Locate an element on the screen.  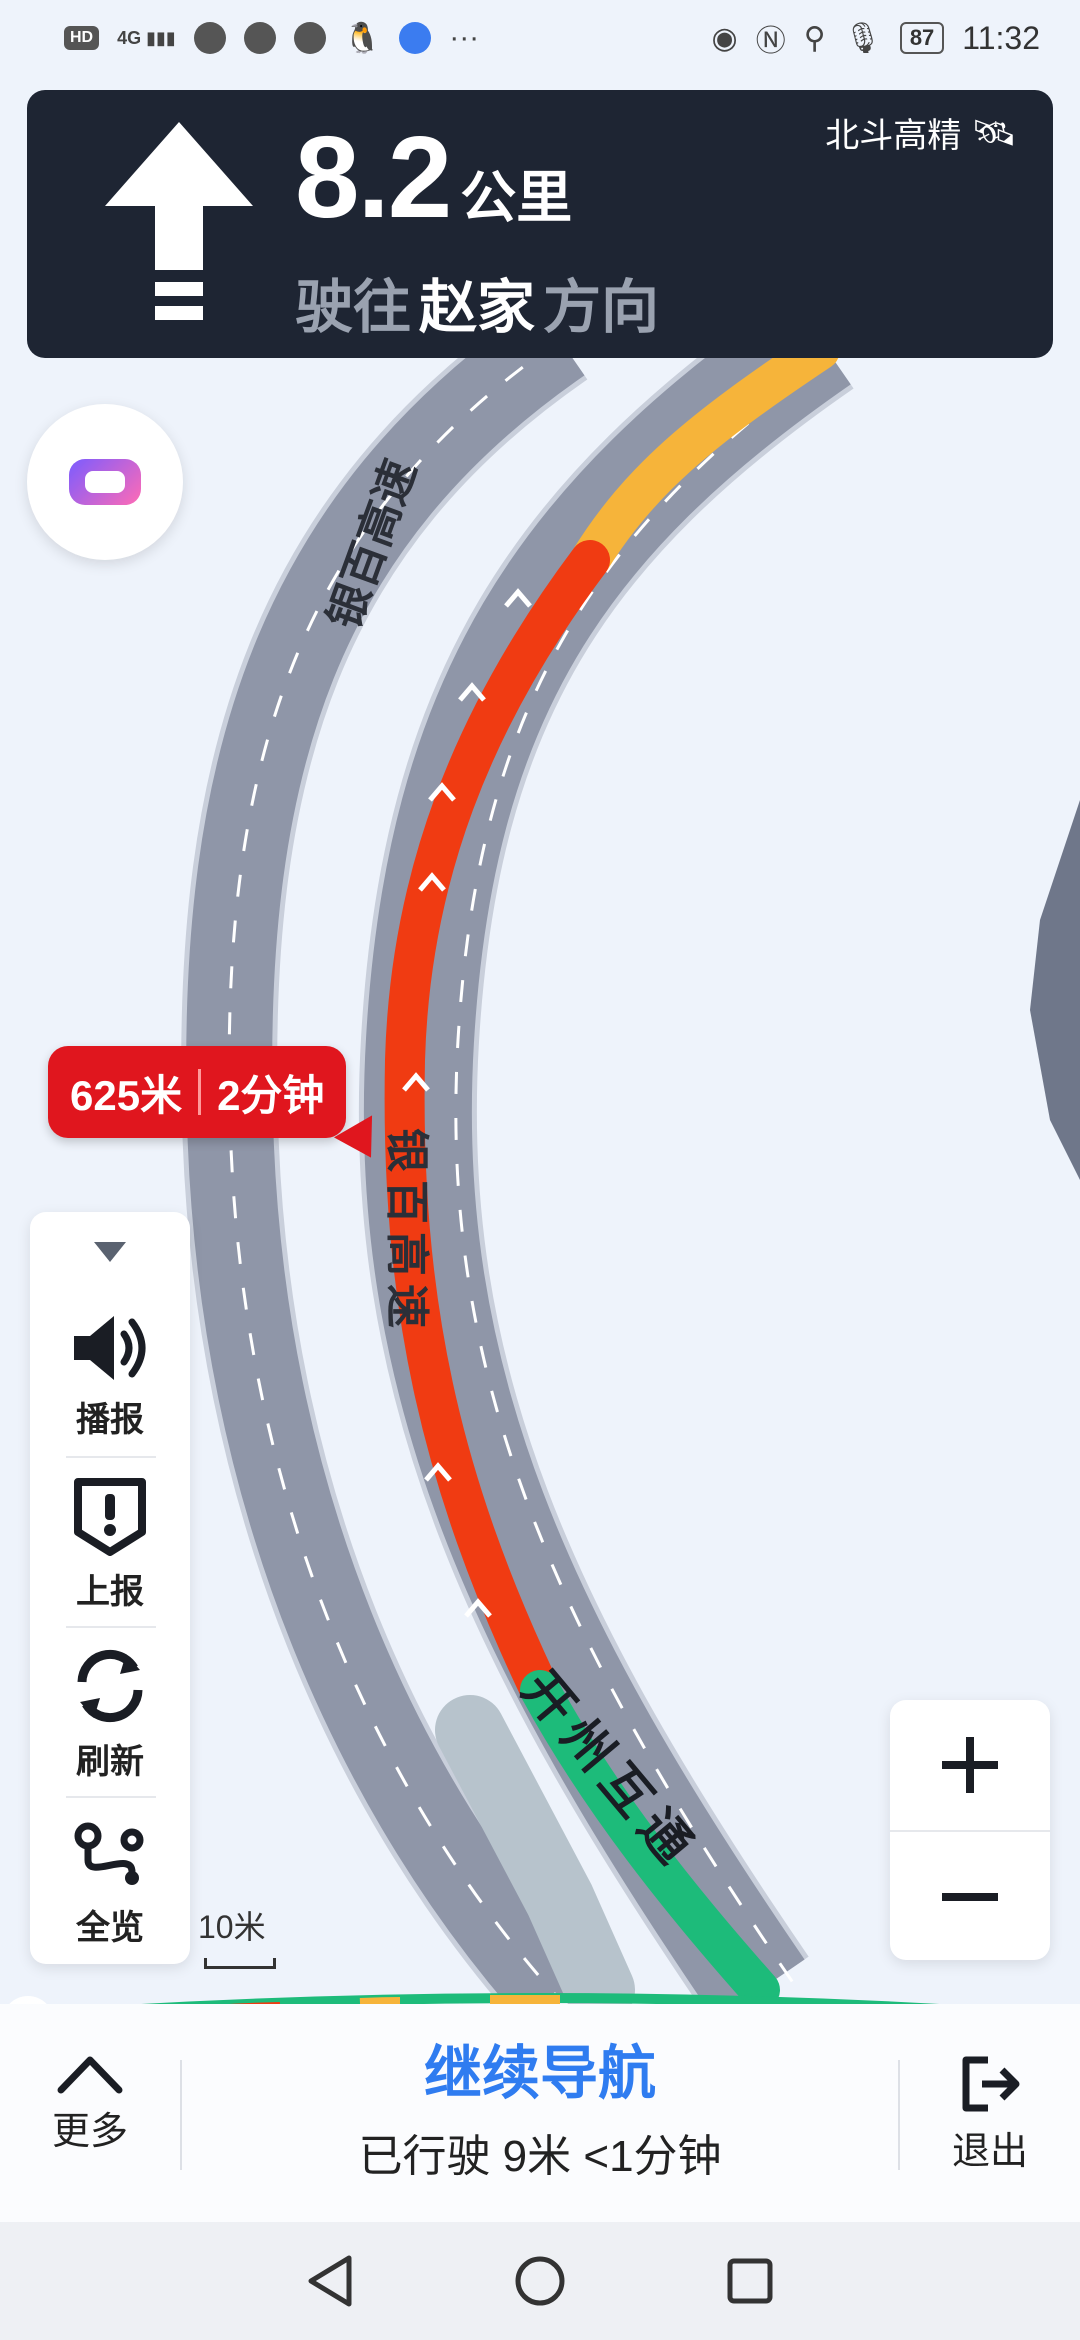
nfc-icon: Ⓝ is located at coordinates (770, 41).